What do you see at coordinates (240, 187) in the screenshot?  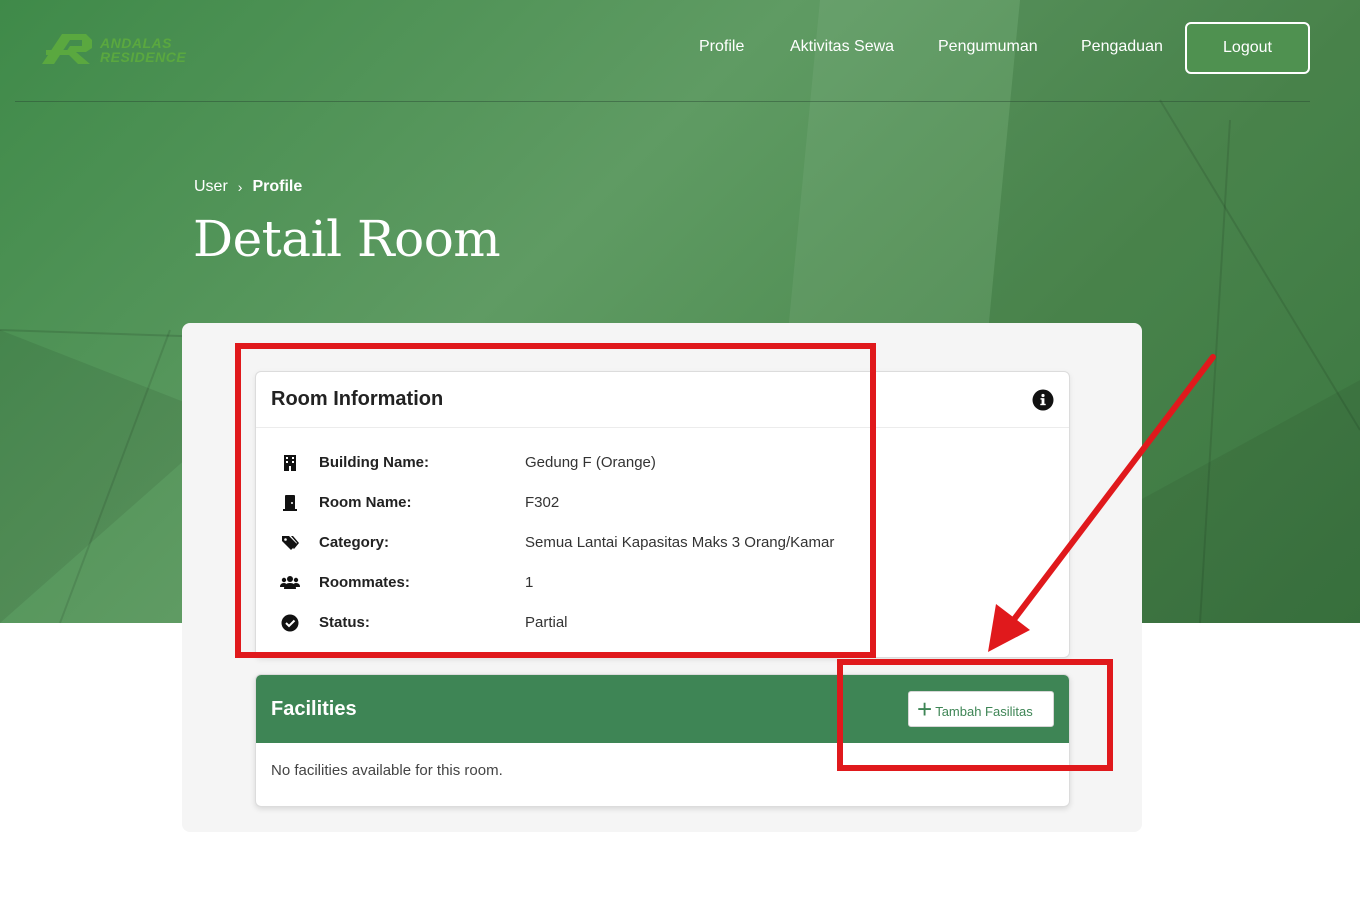 I see `chevron-right-icon: ›` at bounding box center [240, 187].